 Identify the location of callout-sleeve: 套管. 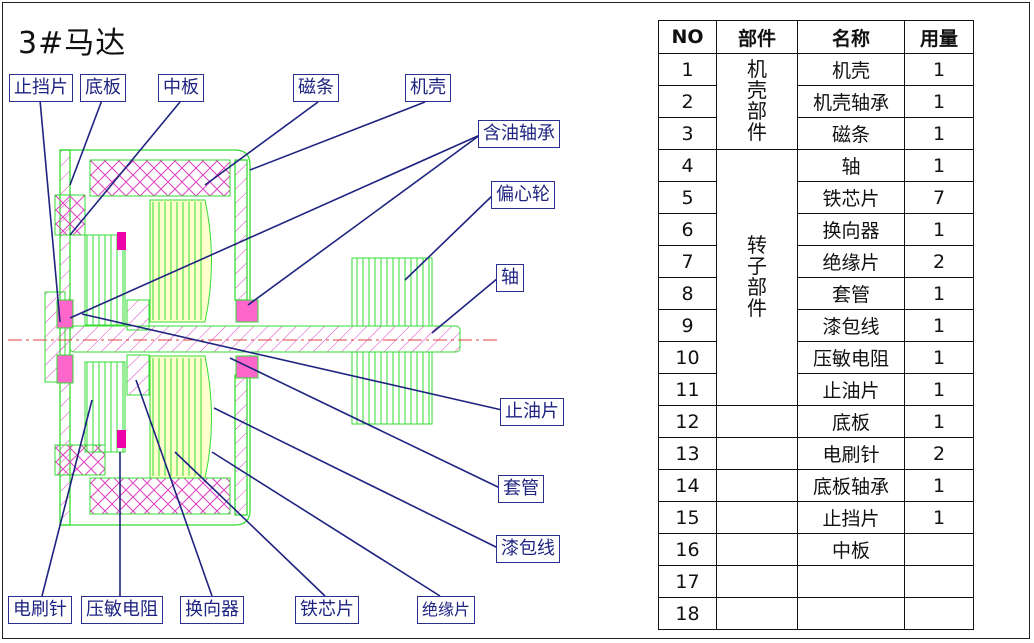
(521, 489).